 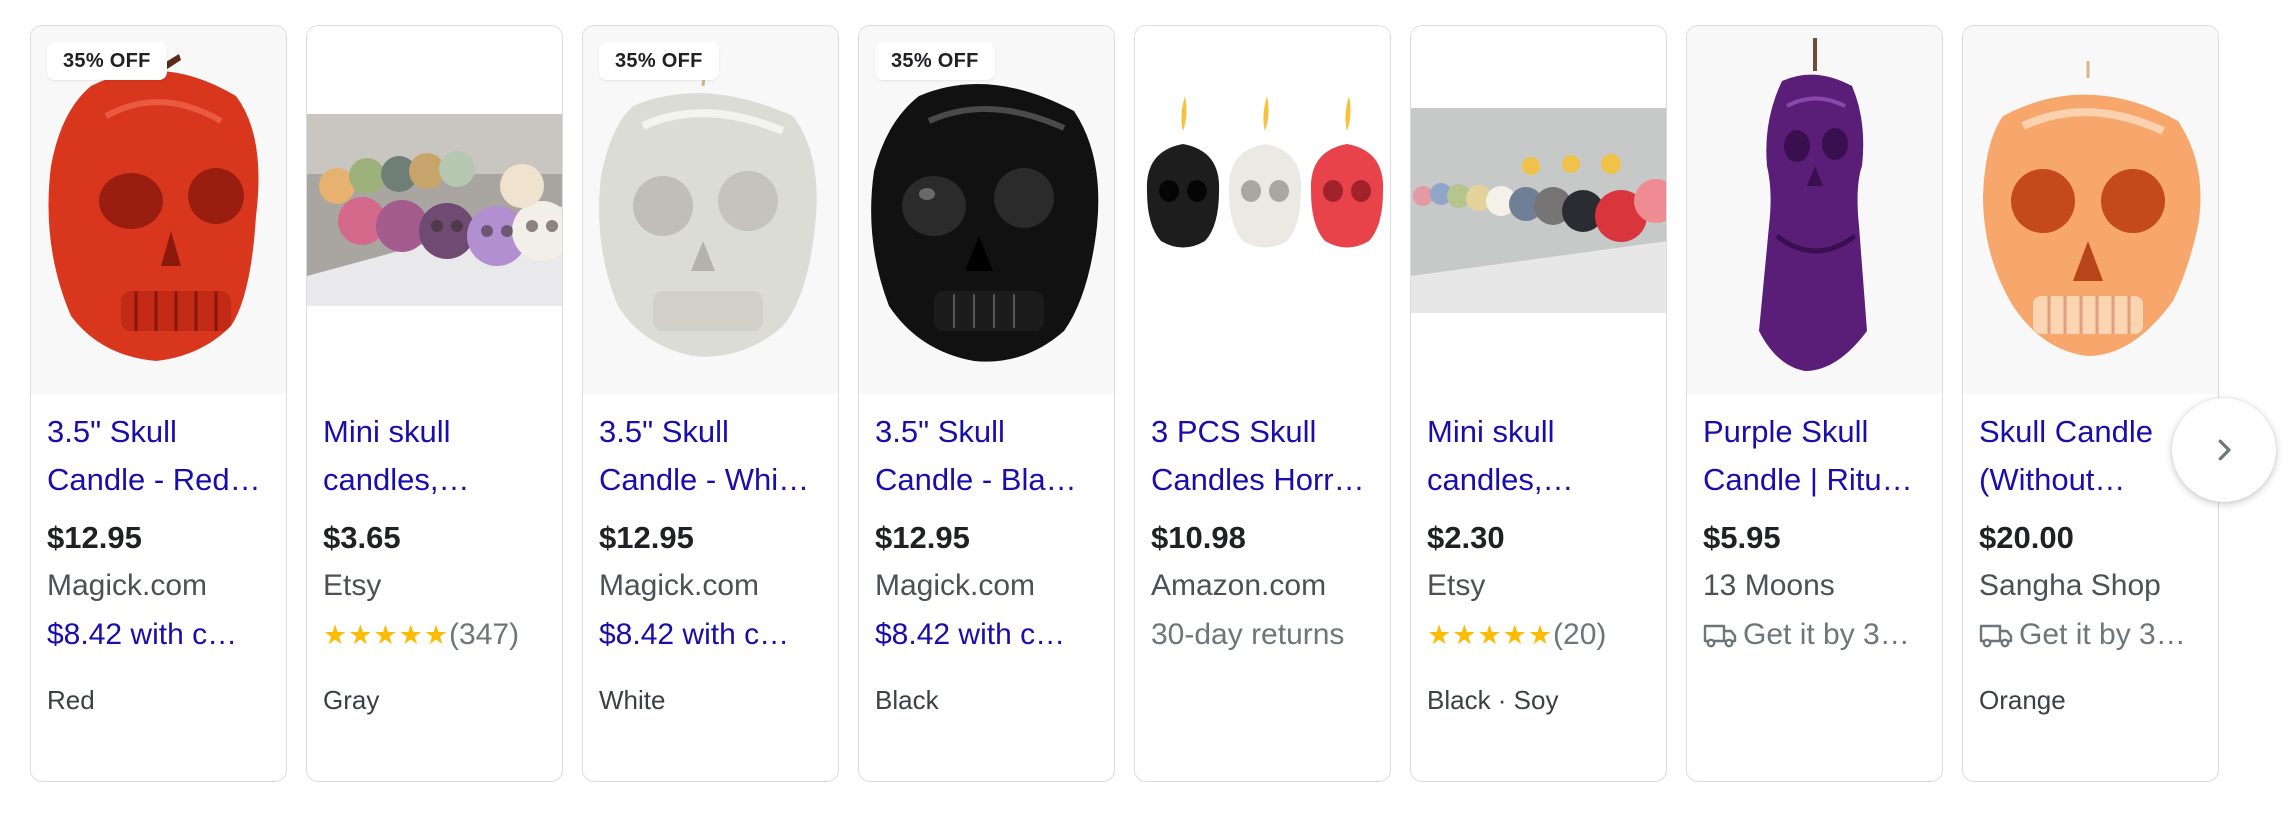 I want to click on carousel-next-button, so click(x=2224, y=450).